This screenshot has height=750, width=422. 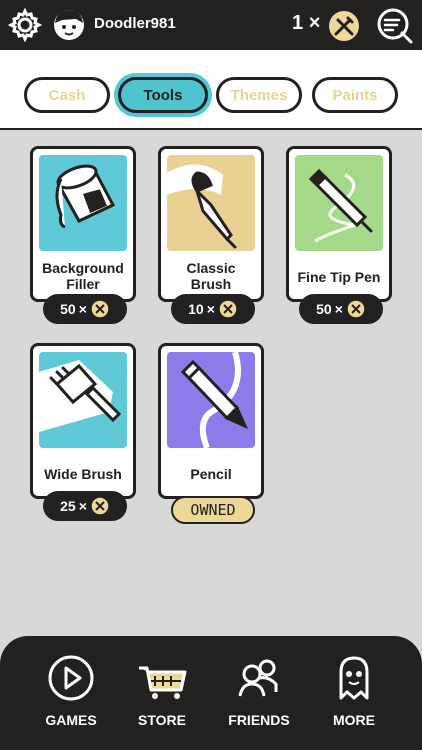 I want to click on category-tabs: Cash Tools Themes Paints, so click(x=211, y=90).